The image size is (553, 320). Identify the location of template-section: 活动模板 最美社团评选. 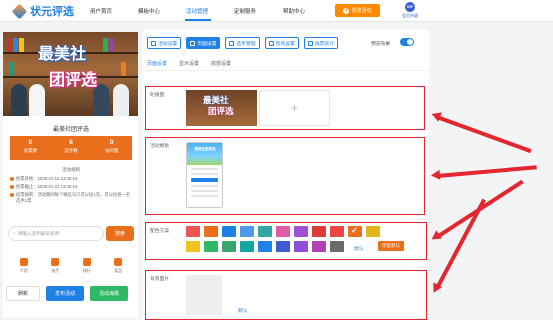
(285, 176).